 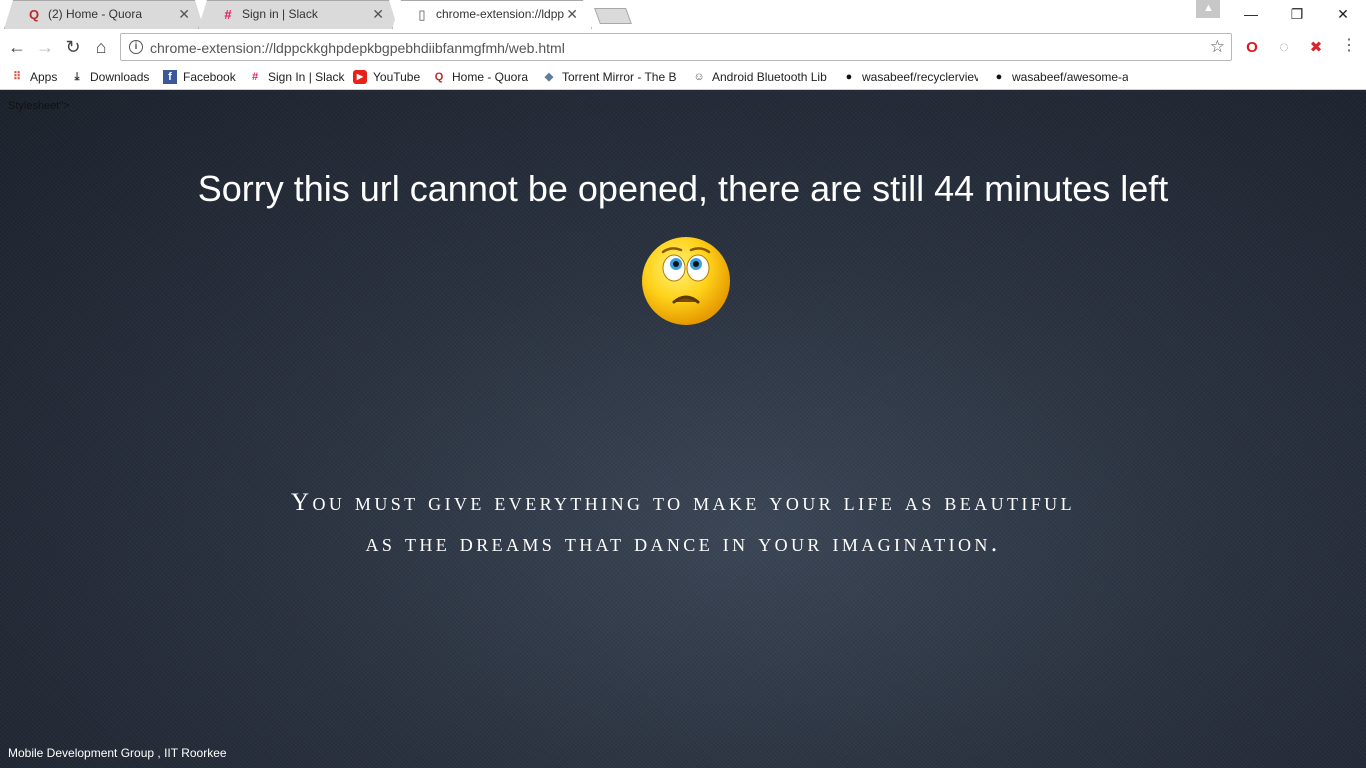 What do you see at coordinates (1316, 48) in the screenshot?
I see `block-extension-icon: ✖` at bounding box center [1316, 48].